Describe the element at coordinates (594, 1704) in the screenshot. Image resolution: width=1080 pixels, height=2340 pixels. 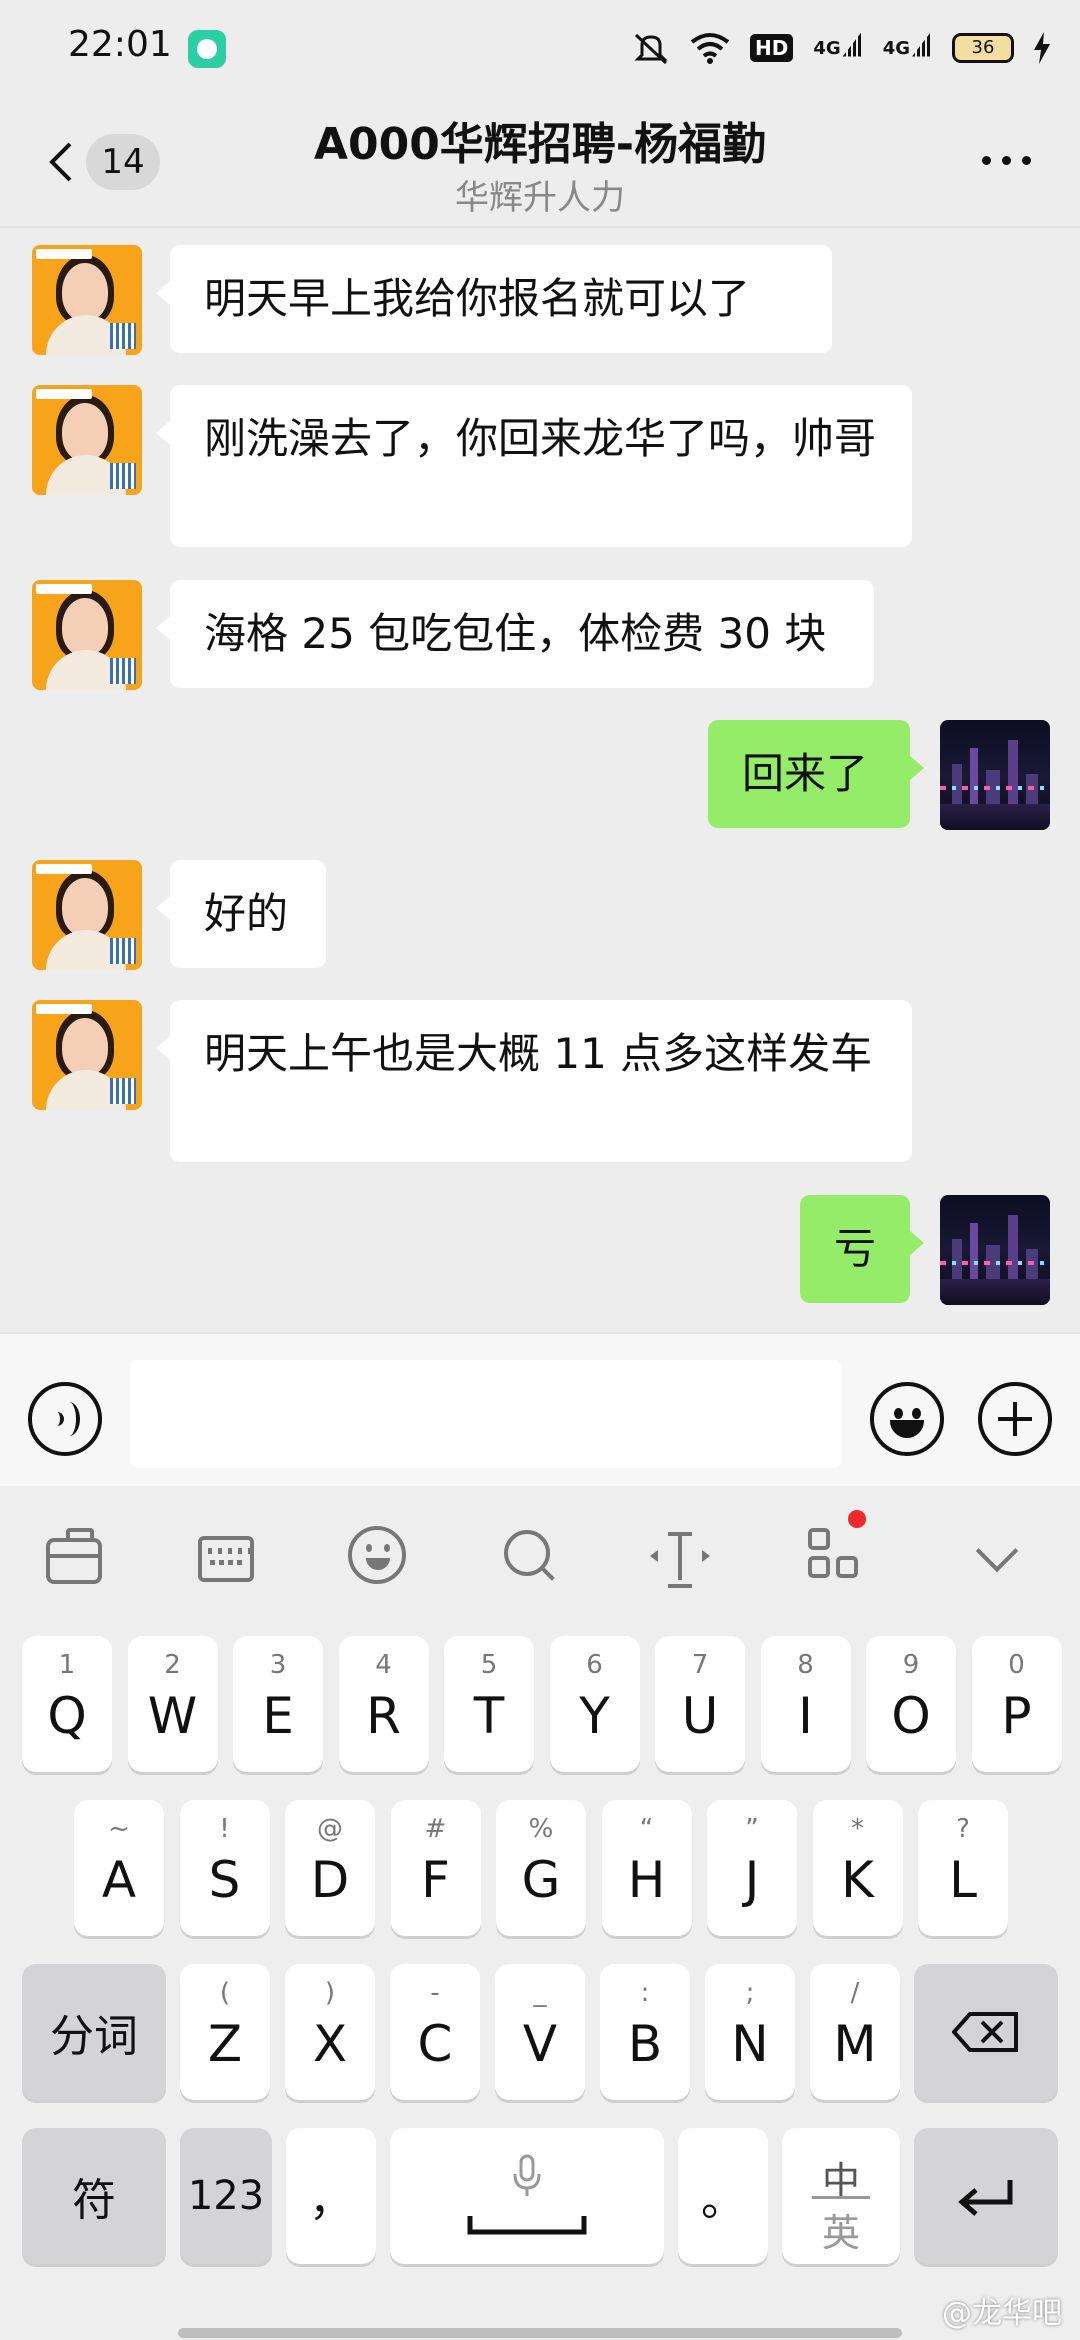
I see `key-y: 6Y` at that location.